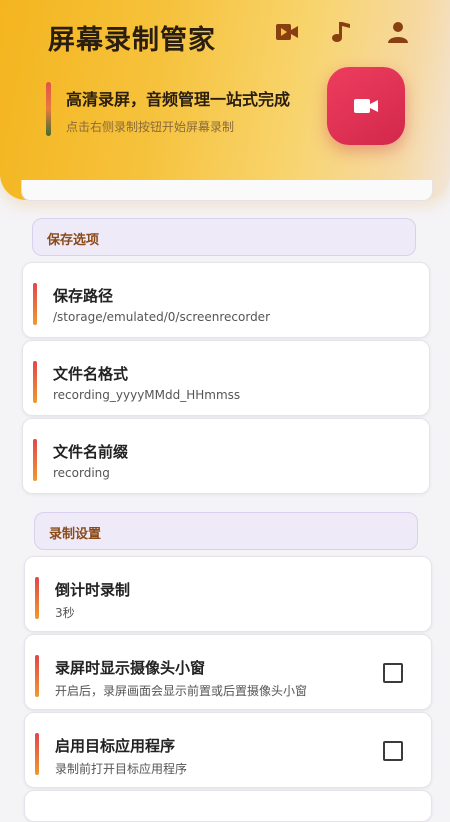 This screenshot has width=450, height=822. Describe the element at coordinates (227, 190) in the screenshot. I see `previous-card-edge` at that location.